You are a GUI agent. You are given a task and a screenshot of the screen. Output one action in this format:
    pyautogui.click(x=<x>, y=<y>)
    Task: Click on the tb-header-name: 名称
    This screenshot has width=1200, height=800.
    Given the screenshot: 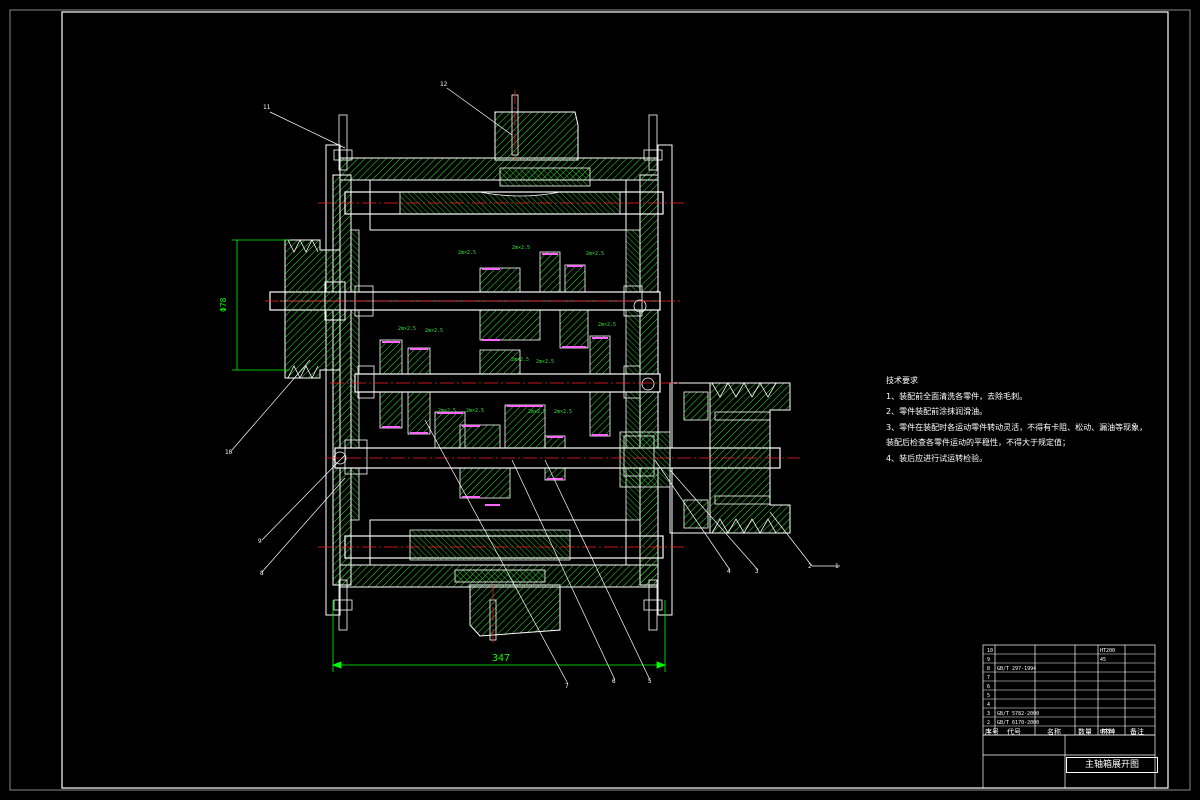 What is the action you would take?
    pyautogui.click(x=1054, y=732)
    